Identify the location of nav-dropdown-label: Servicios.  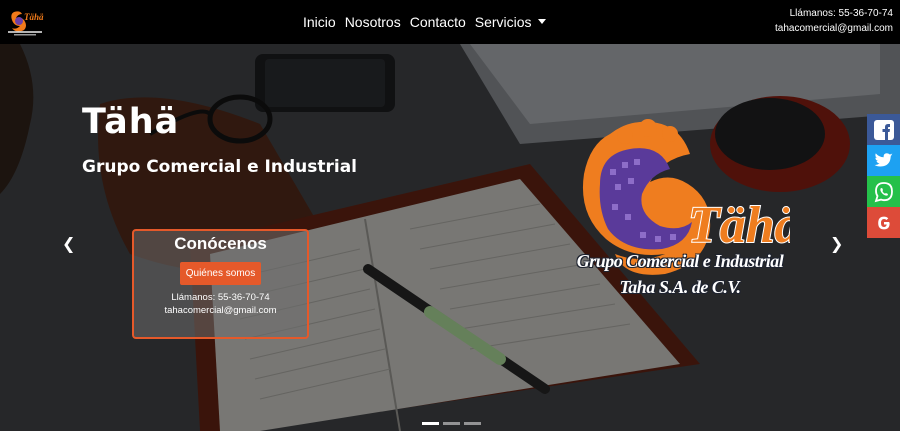
(503, 22).